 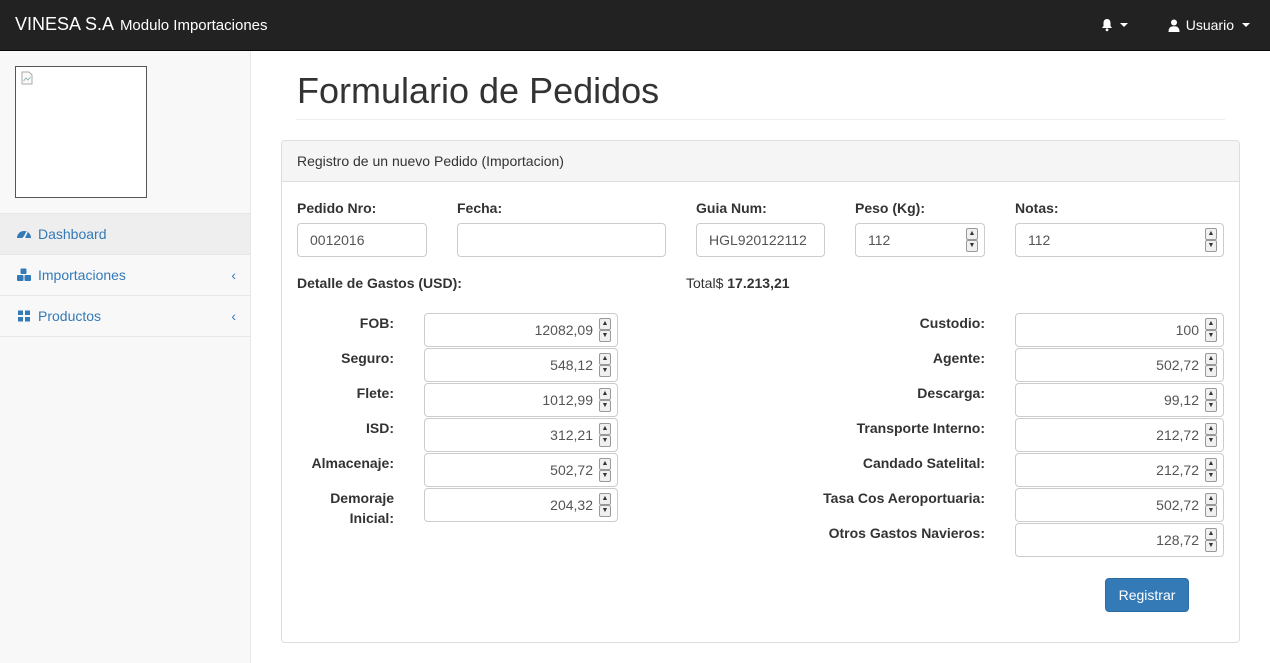 What do you see at coordinates (1119, 470) in the screenshot?
I see `gasto-input-candado-satelital: 212,72 ▲ ▼` at bounding box center [1119, 470].